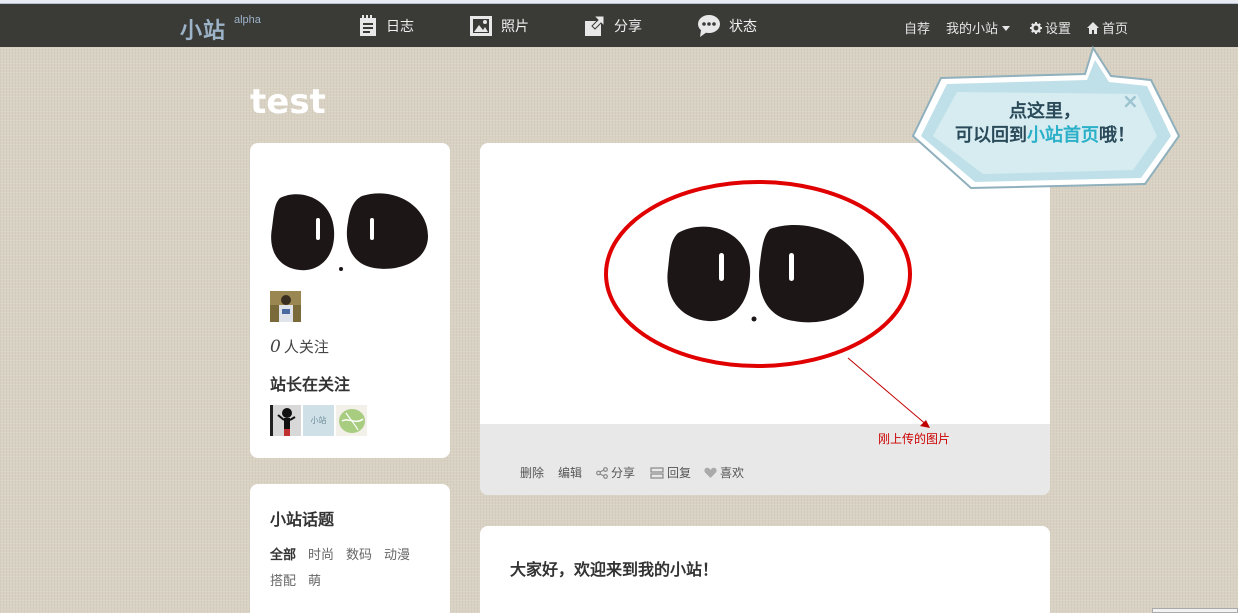  I want to click on my-sites-label: 我的小站, so click(972, 29).